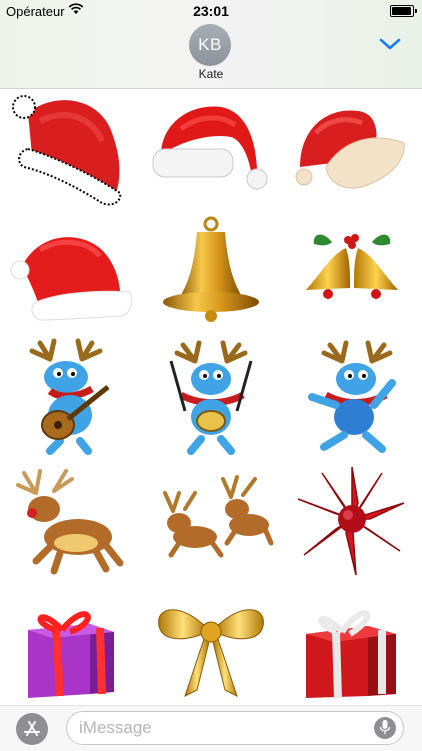 The image size is (422, 751). I want to click on sticker-santa-hat-fluffy, so click(70, 150).